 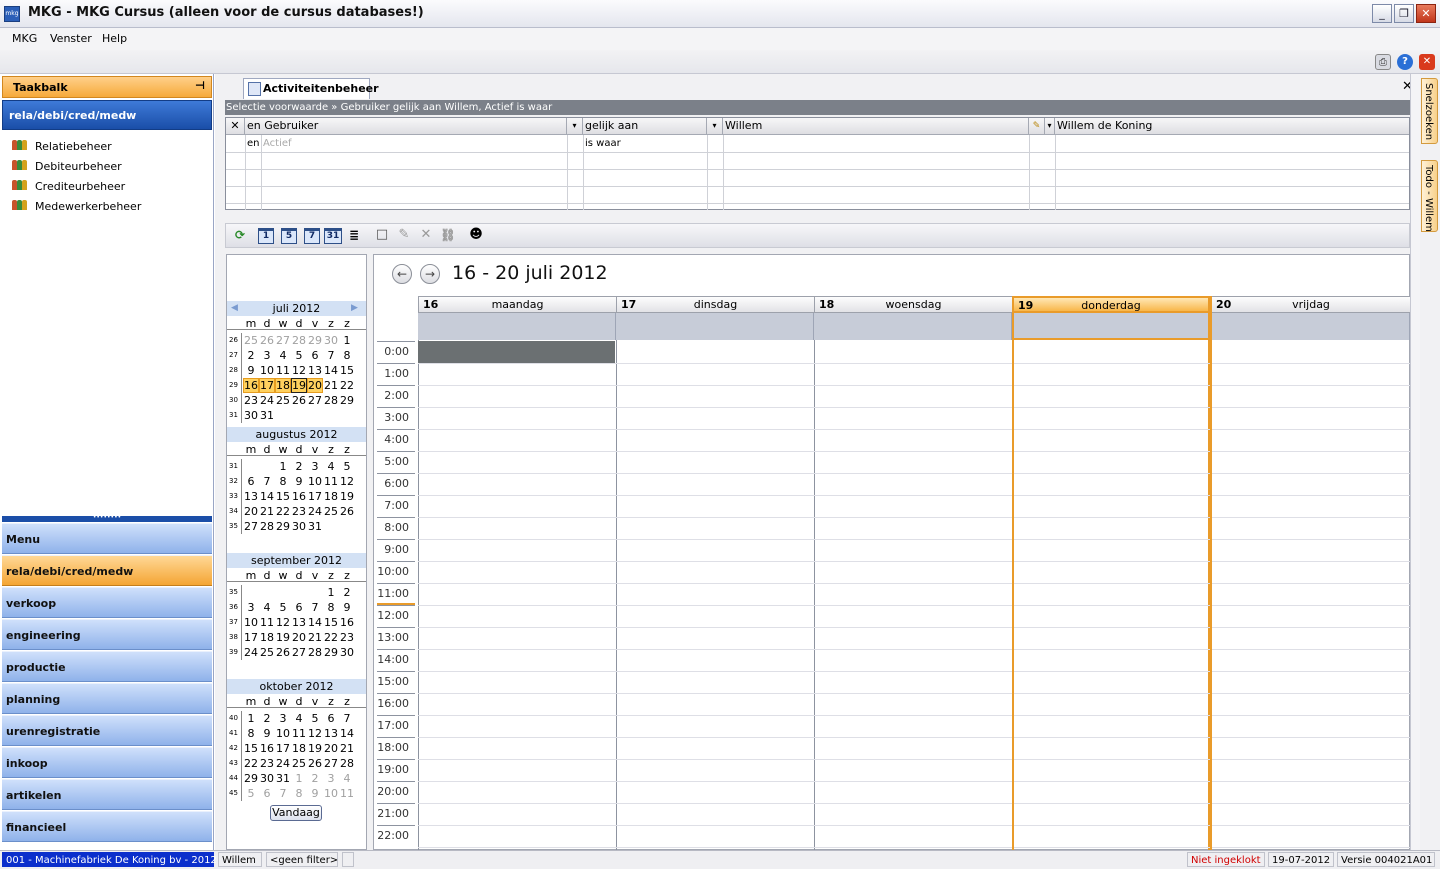 I want to click on today-button: Vandaag, so click(x=296, y=813).